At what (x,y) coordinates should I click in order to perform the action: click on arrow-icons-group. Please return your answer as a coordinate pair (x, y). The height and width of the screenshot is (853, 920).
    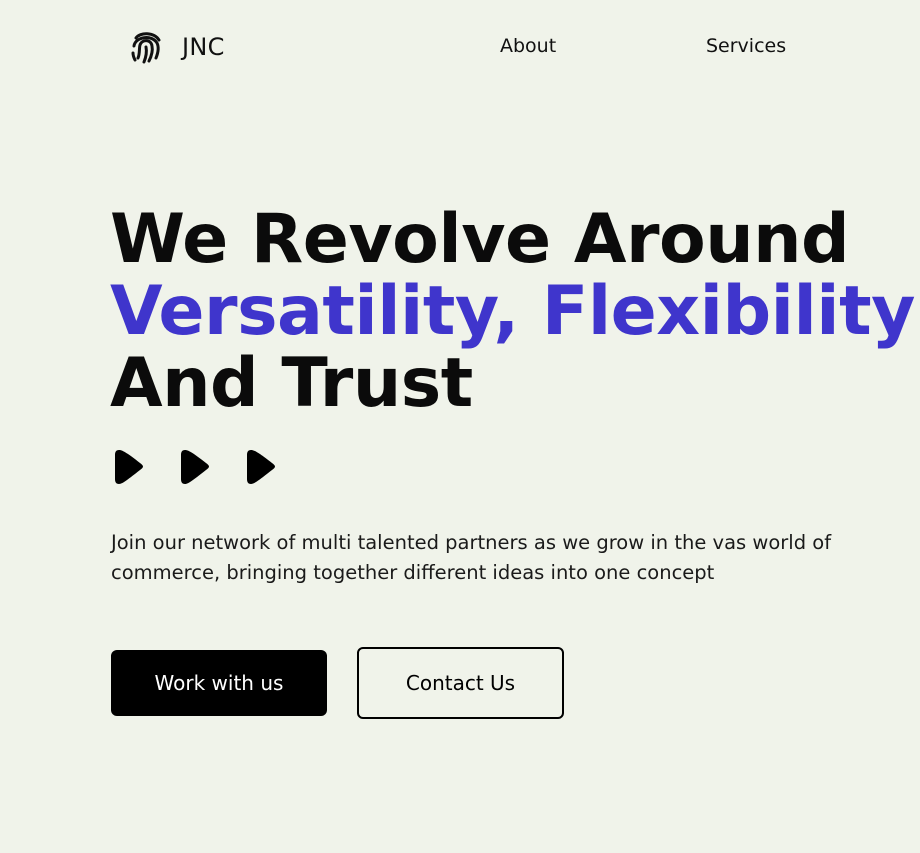
    Looking at the image, I should click on (195, 467).